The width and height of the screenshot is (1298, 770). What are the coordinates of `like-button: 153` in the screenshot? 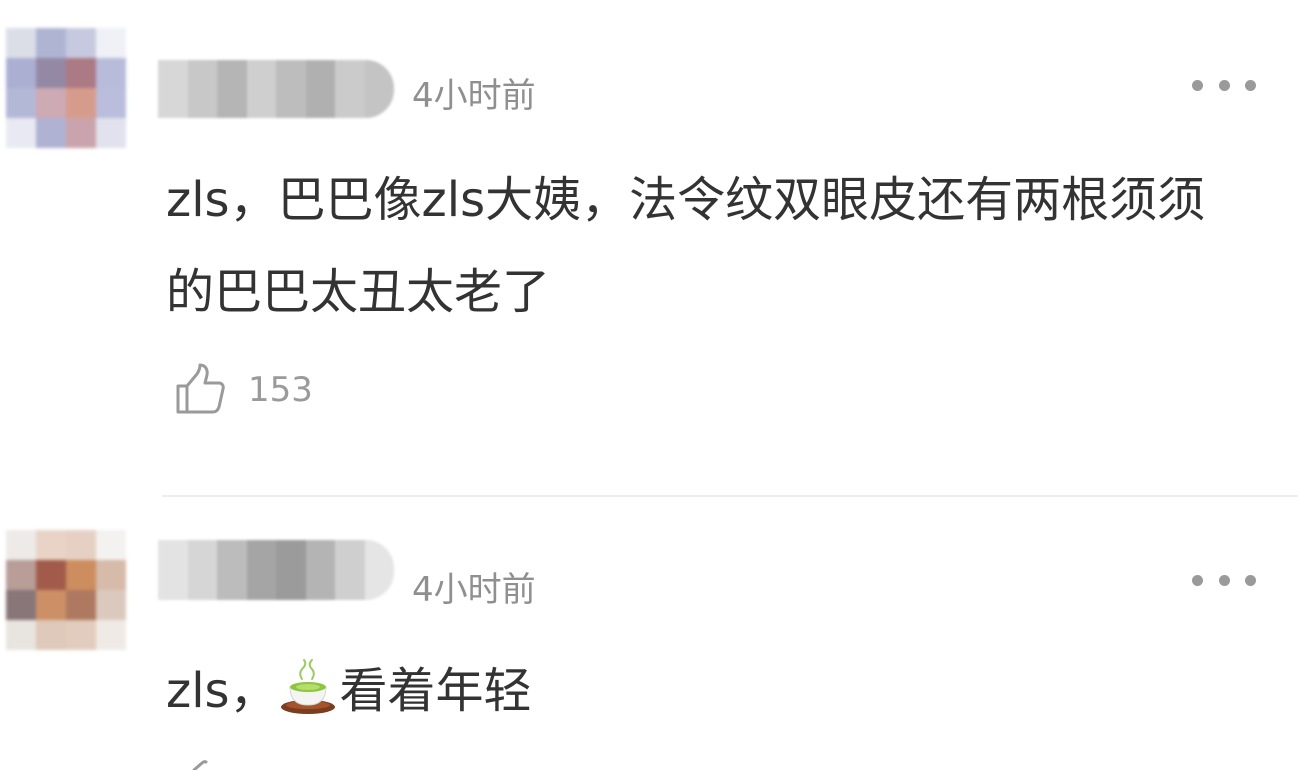 It's located at (242, 390).